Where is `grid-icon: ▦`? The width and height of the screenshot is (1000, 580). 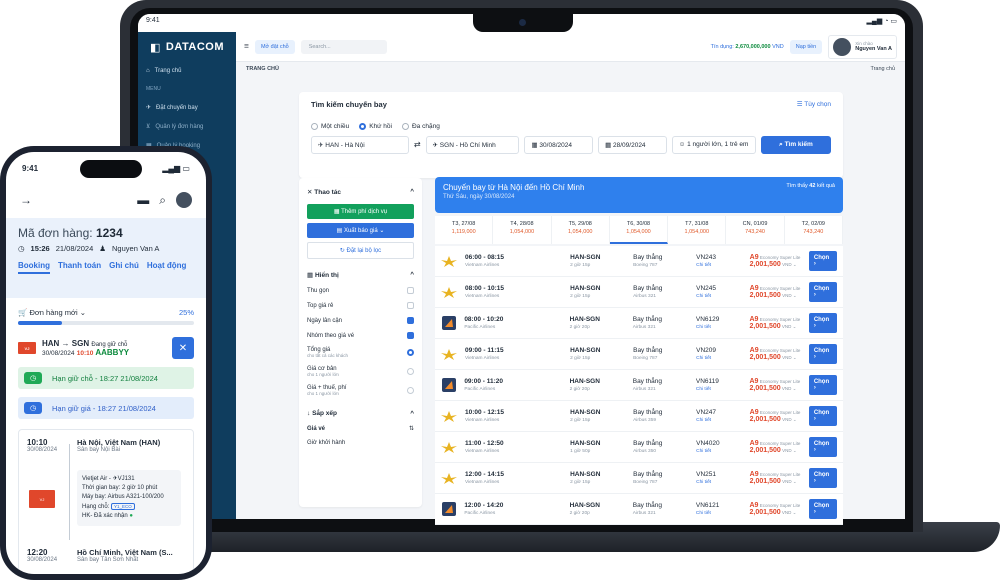
grid-icon: ▦ is located at coordinates (310, 275).